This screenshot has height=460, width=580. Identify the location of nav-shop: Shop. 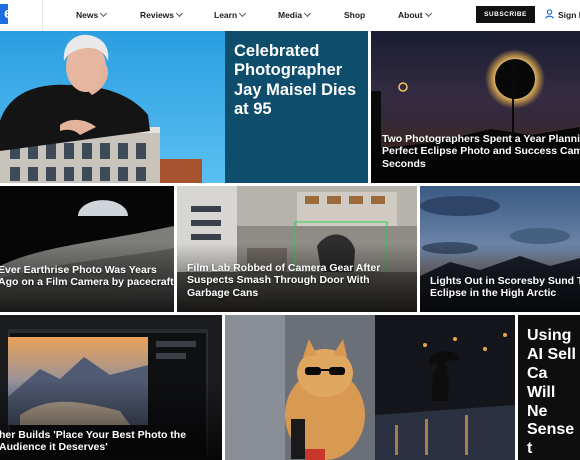
(354, 15).